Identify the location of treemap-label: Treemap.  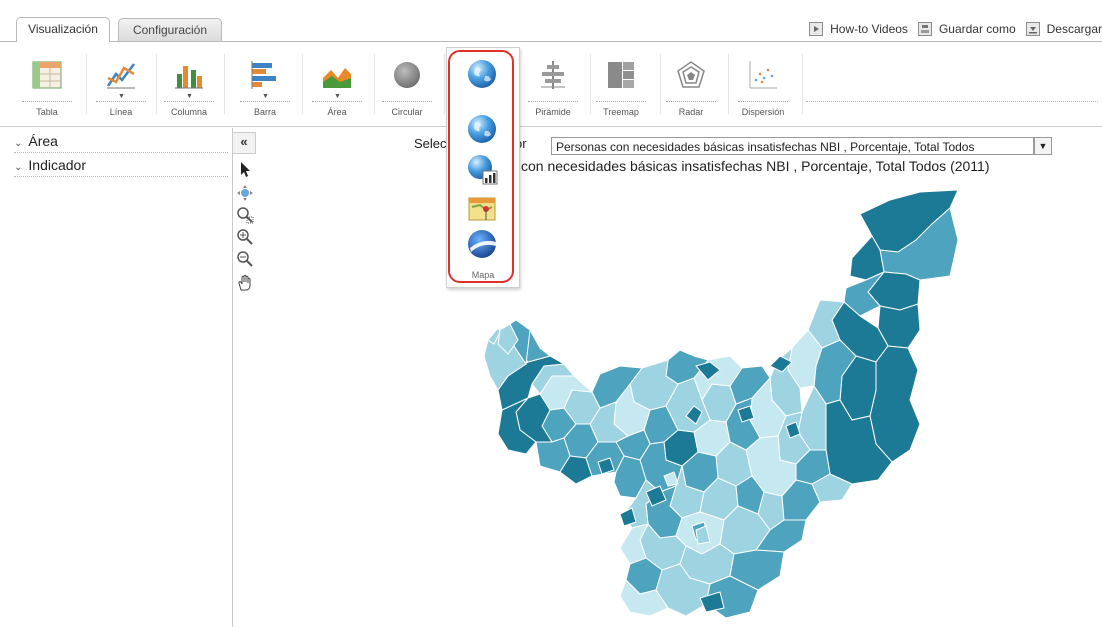
(621, 112).